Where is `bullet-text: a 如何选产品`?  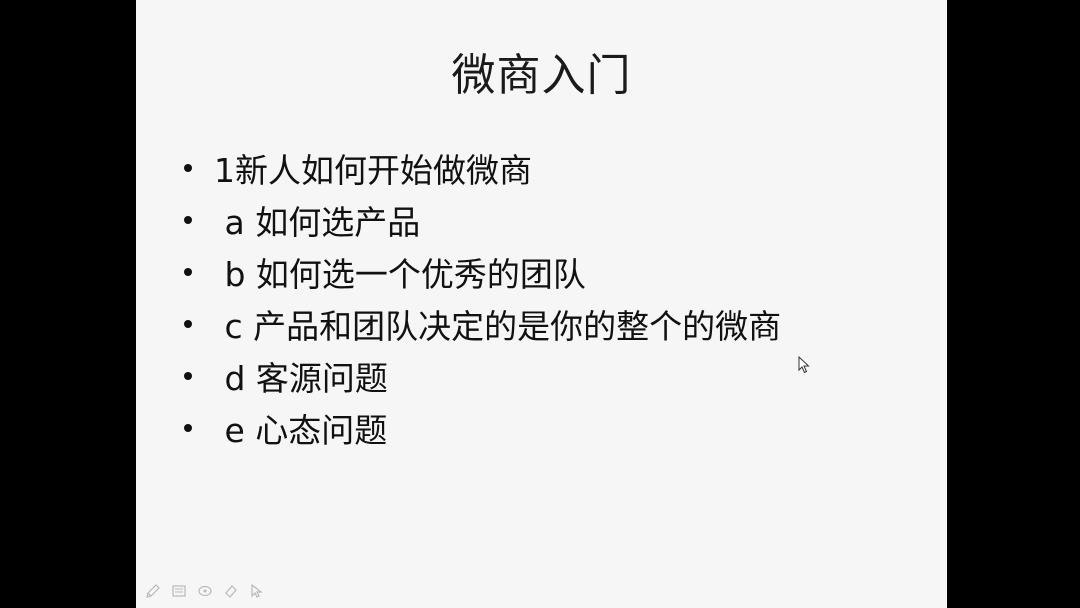
bullet-text: a 如何选产品 is located at coordinates (317, 222).